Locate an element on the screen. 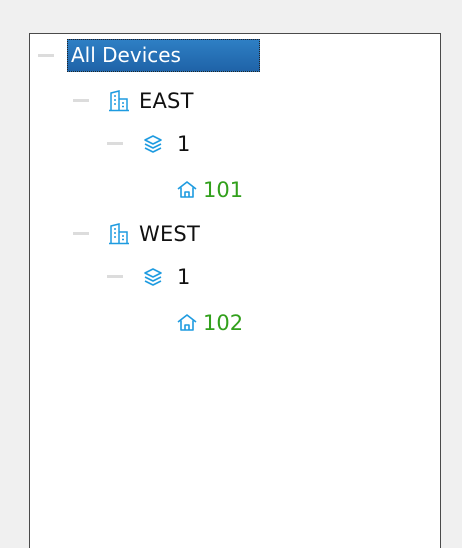 This screenshot has height=548, width=462. tree-node-label: WEST is located at coordinates (169, 234).